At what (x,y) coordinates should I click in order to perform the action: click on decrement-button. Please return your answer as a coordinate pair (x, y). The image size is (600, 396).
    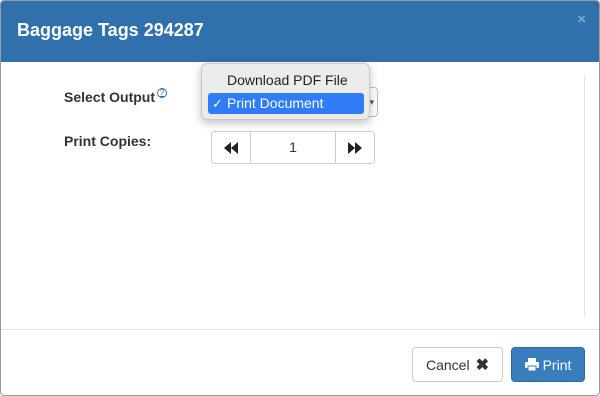
    Looking at the image, I should click on (231, 147).